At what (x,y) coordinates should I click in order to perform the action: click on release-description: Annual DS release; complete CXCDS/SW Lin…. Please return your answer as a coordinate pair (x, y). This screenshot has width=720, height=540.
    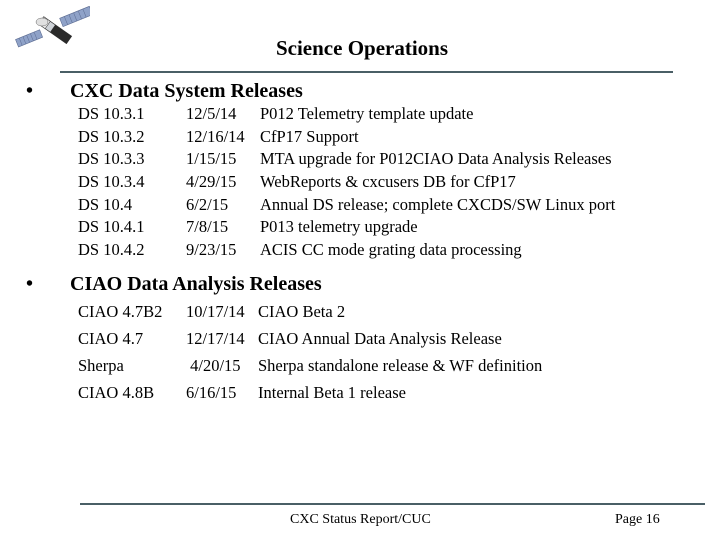
    Looking at the image, I should click on (438, 204).